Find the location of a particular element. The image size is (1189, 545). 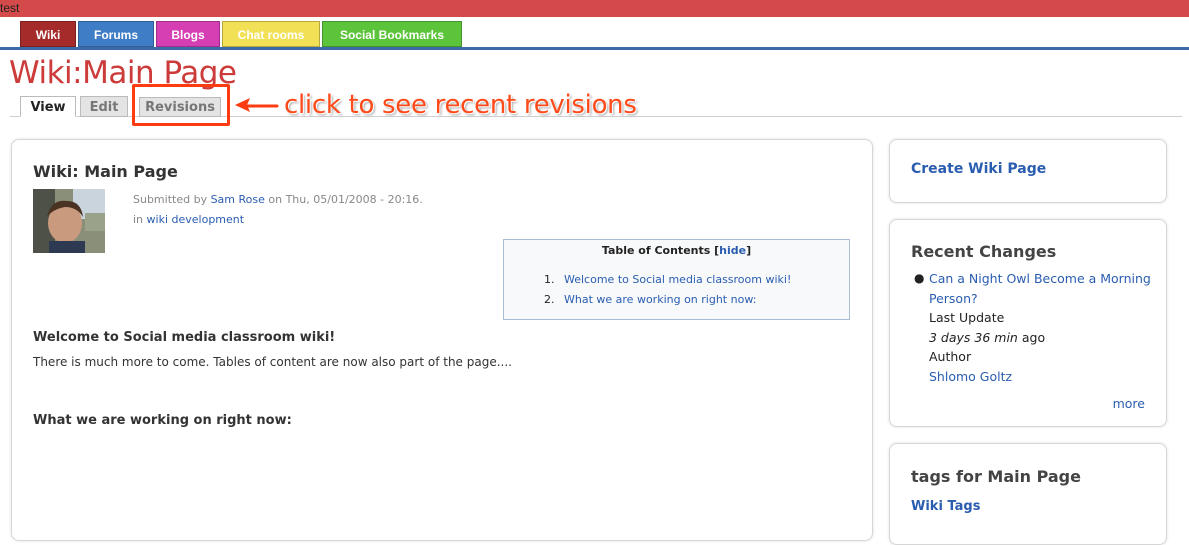

last-update-value: 3 days 36 min ago is located at coordinates (1044, 338).